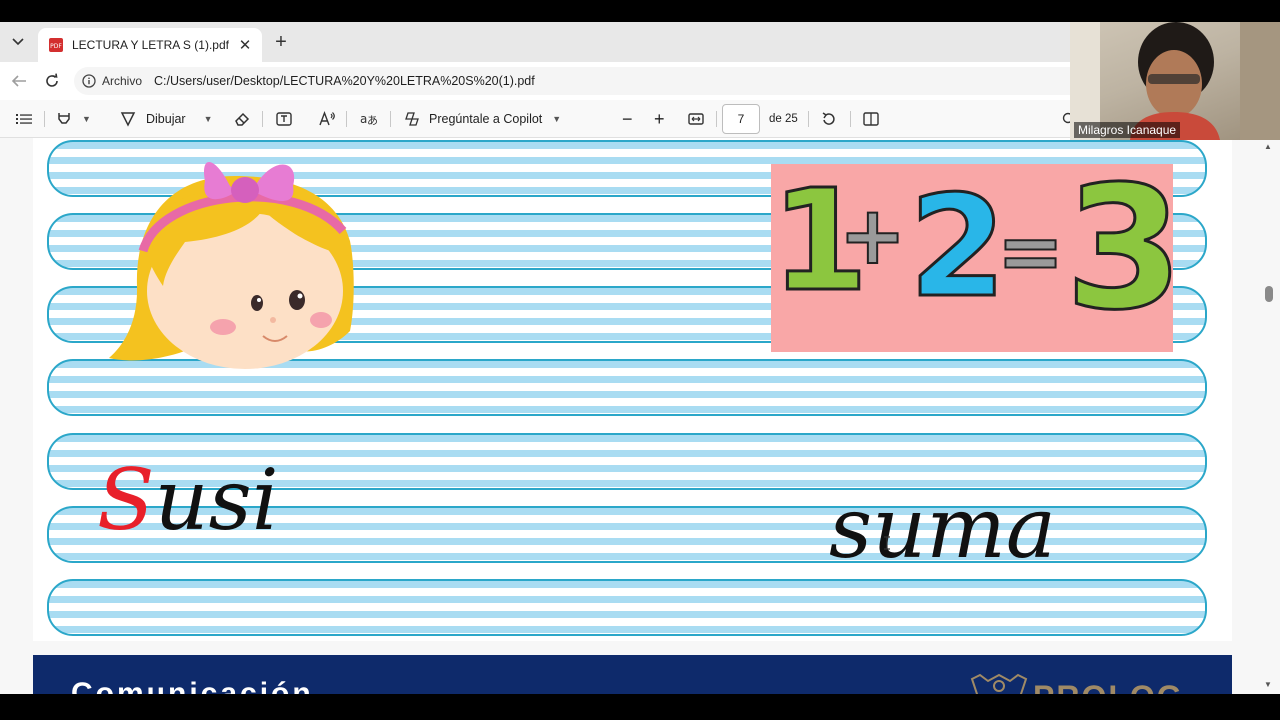  What do you see at coordinates (412, 119) in the screenshot?
I see `copilot-icon` at bounding box center [412, 119].